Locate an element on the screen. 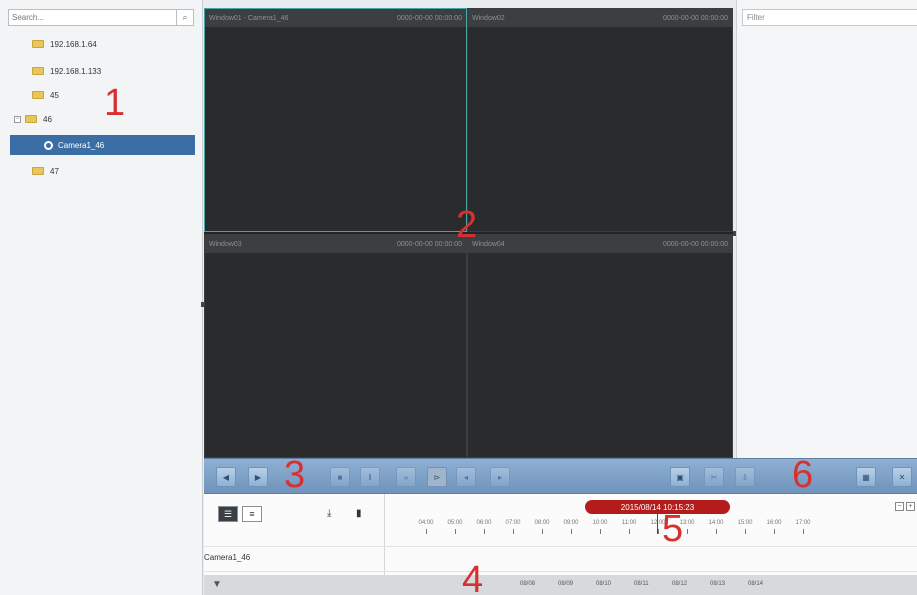 The width and height of the screenshot is (917, 595). hour-label: 15:00 is located at coordinates (745, 523).